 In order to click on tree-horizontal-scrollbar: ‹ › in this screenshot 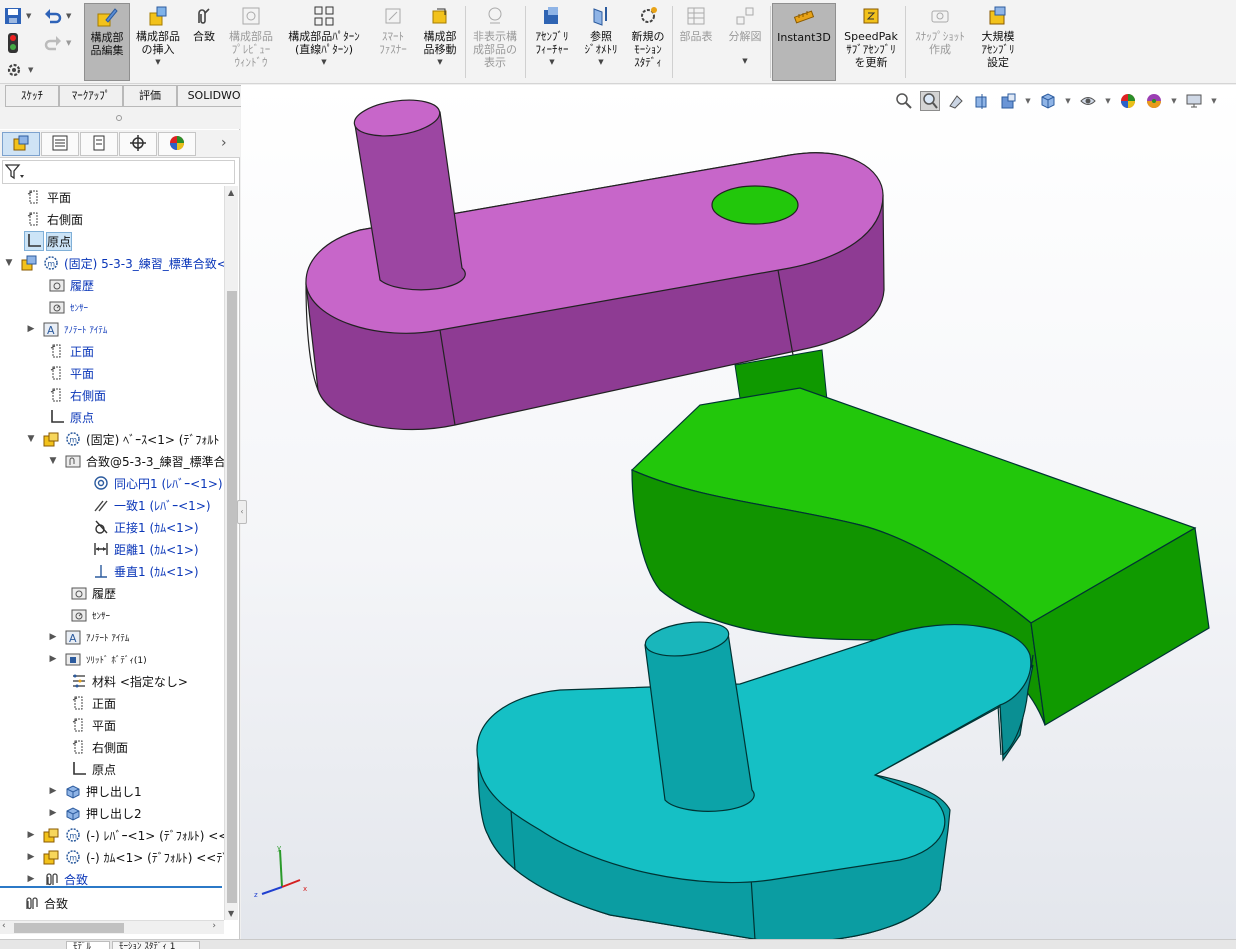, I will do `click(112, 927)`.